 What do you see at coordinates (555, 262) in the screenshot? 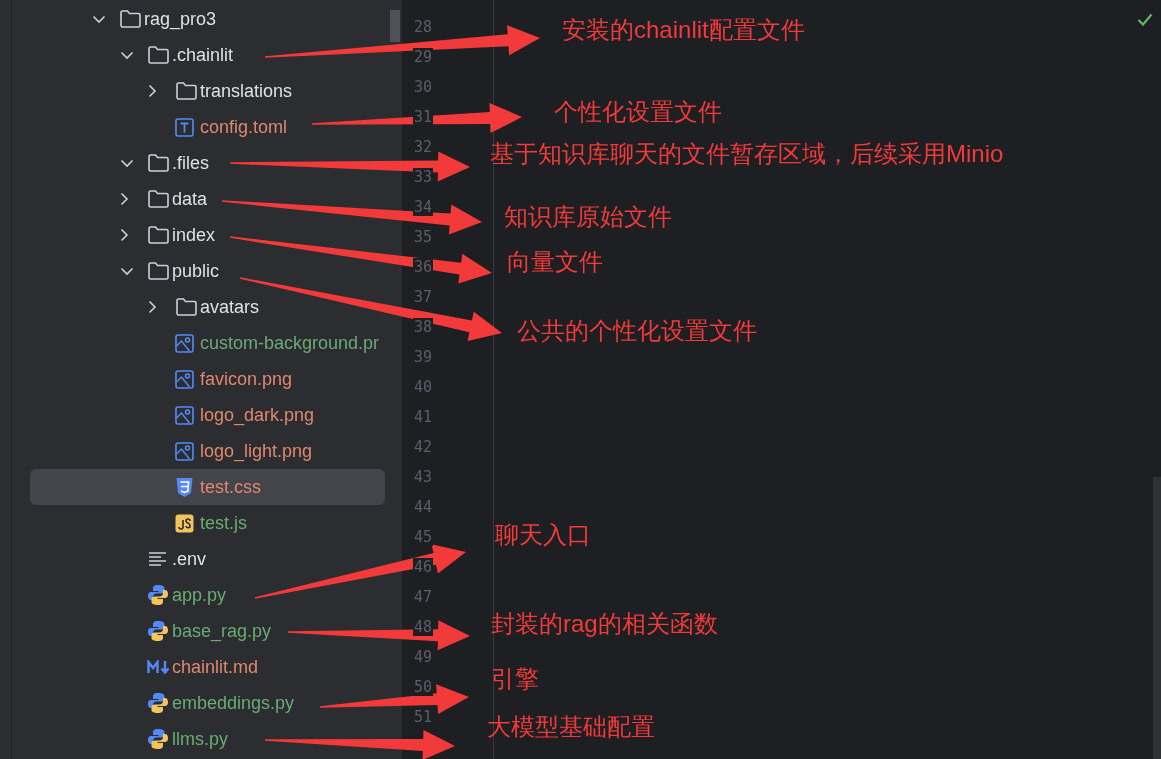
I see `annotation-label: 向量文件` at bounding box center [555, 262].